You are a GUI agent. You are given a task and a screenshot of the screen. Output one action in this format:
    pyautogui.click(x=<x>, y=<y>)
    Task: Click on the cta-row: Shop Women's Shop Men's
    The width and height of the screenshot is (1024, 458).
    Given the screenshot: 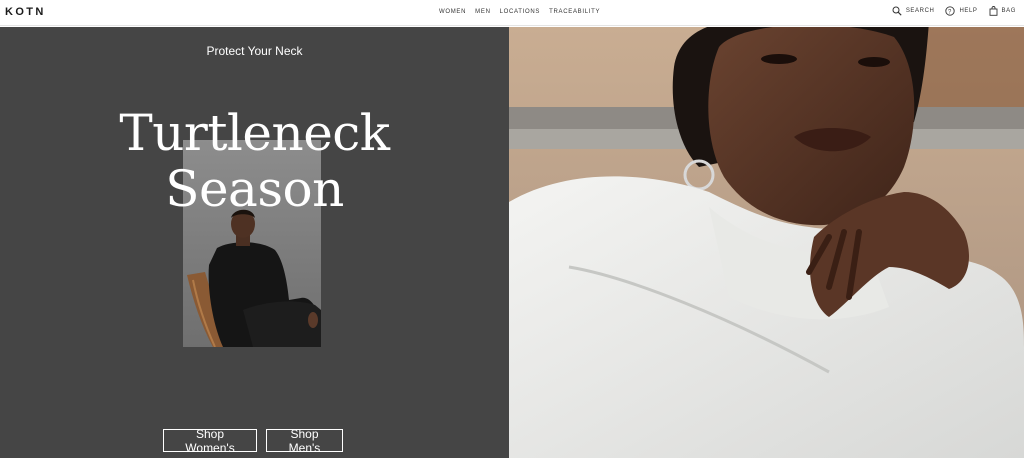 What is the action you would take?
    pyautogui.click(x=253, y=441)
    